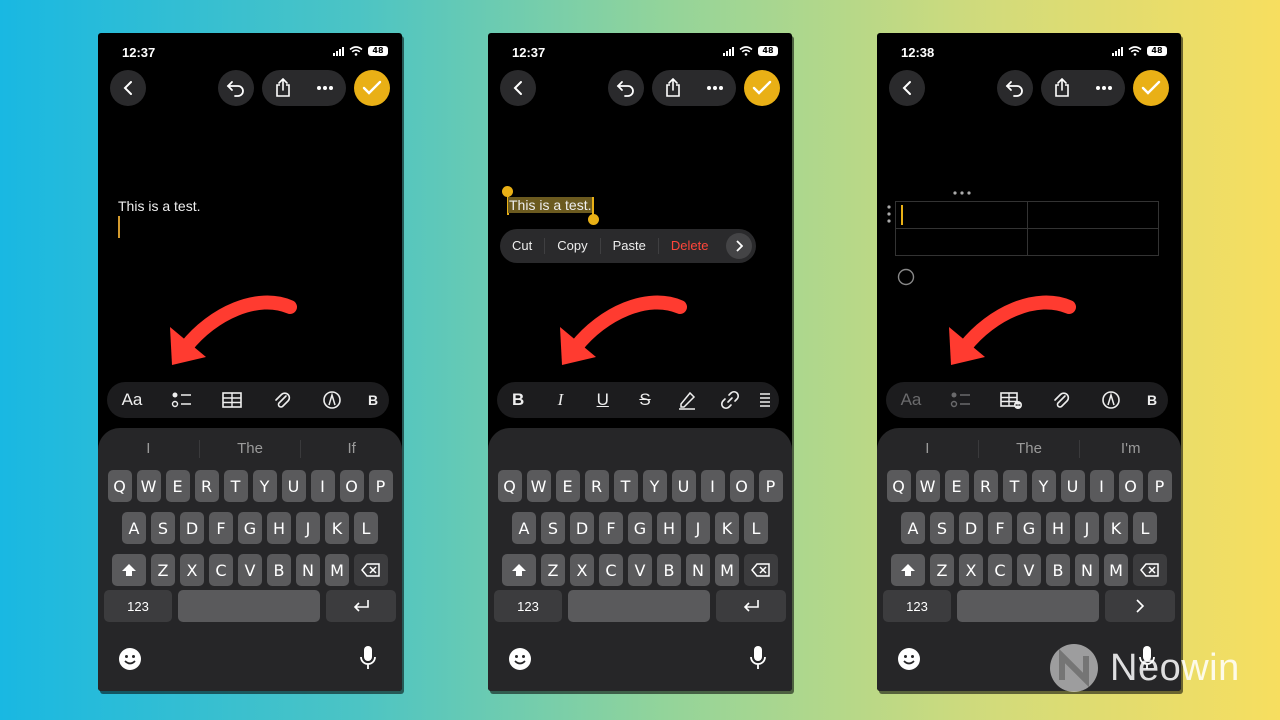 The height and width of the screenshot is (720, 1280). Describe the element at coordinates (182, 400) in the screenshot. I see `checklist-button` at that location.